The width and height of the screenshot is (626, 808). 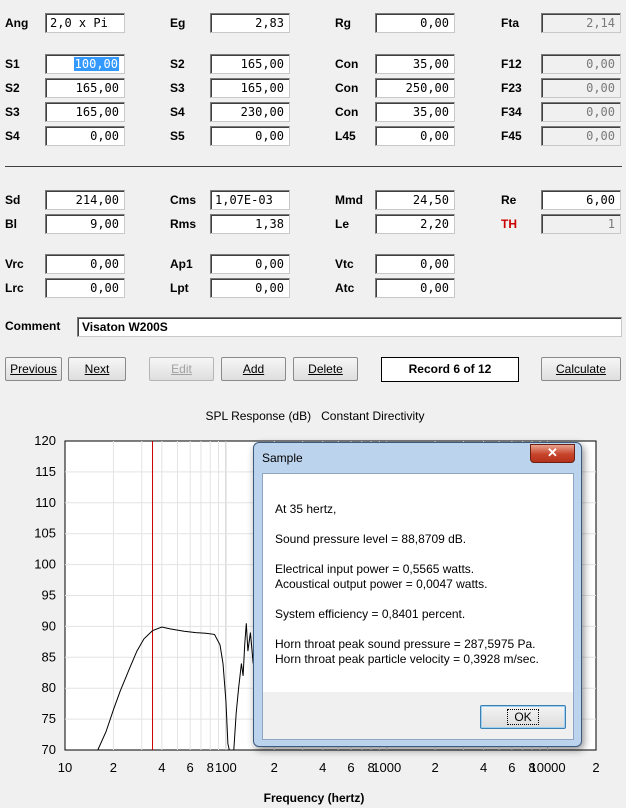 What do you see at coordinates (581, 112) in the screenshot?
I see `param-field-3-3: 0,00` at bounding box center [581, 112].